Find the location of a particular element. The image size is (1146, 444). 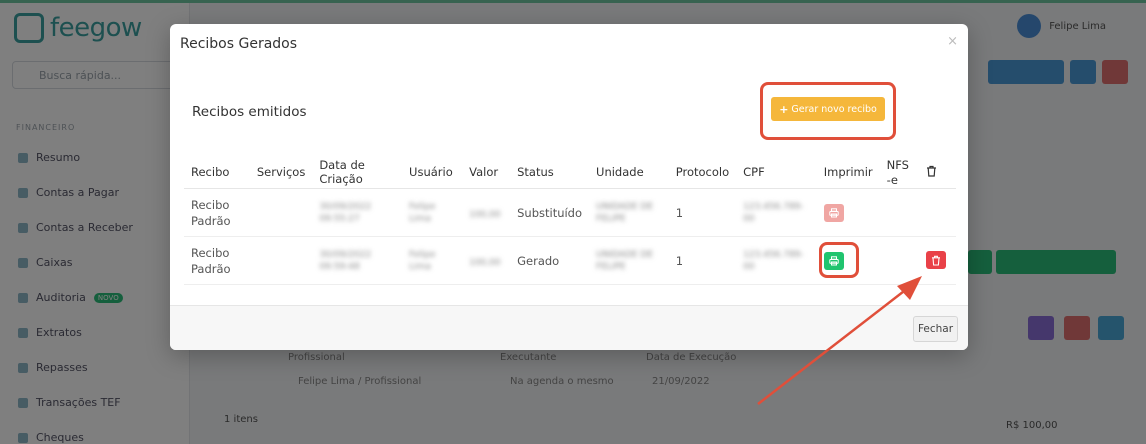

modal-header: Recibos Gerados × is located at coordinates (569, 46).